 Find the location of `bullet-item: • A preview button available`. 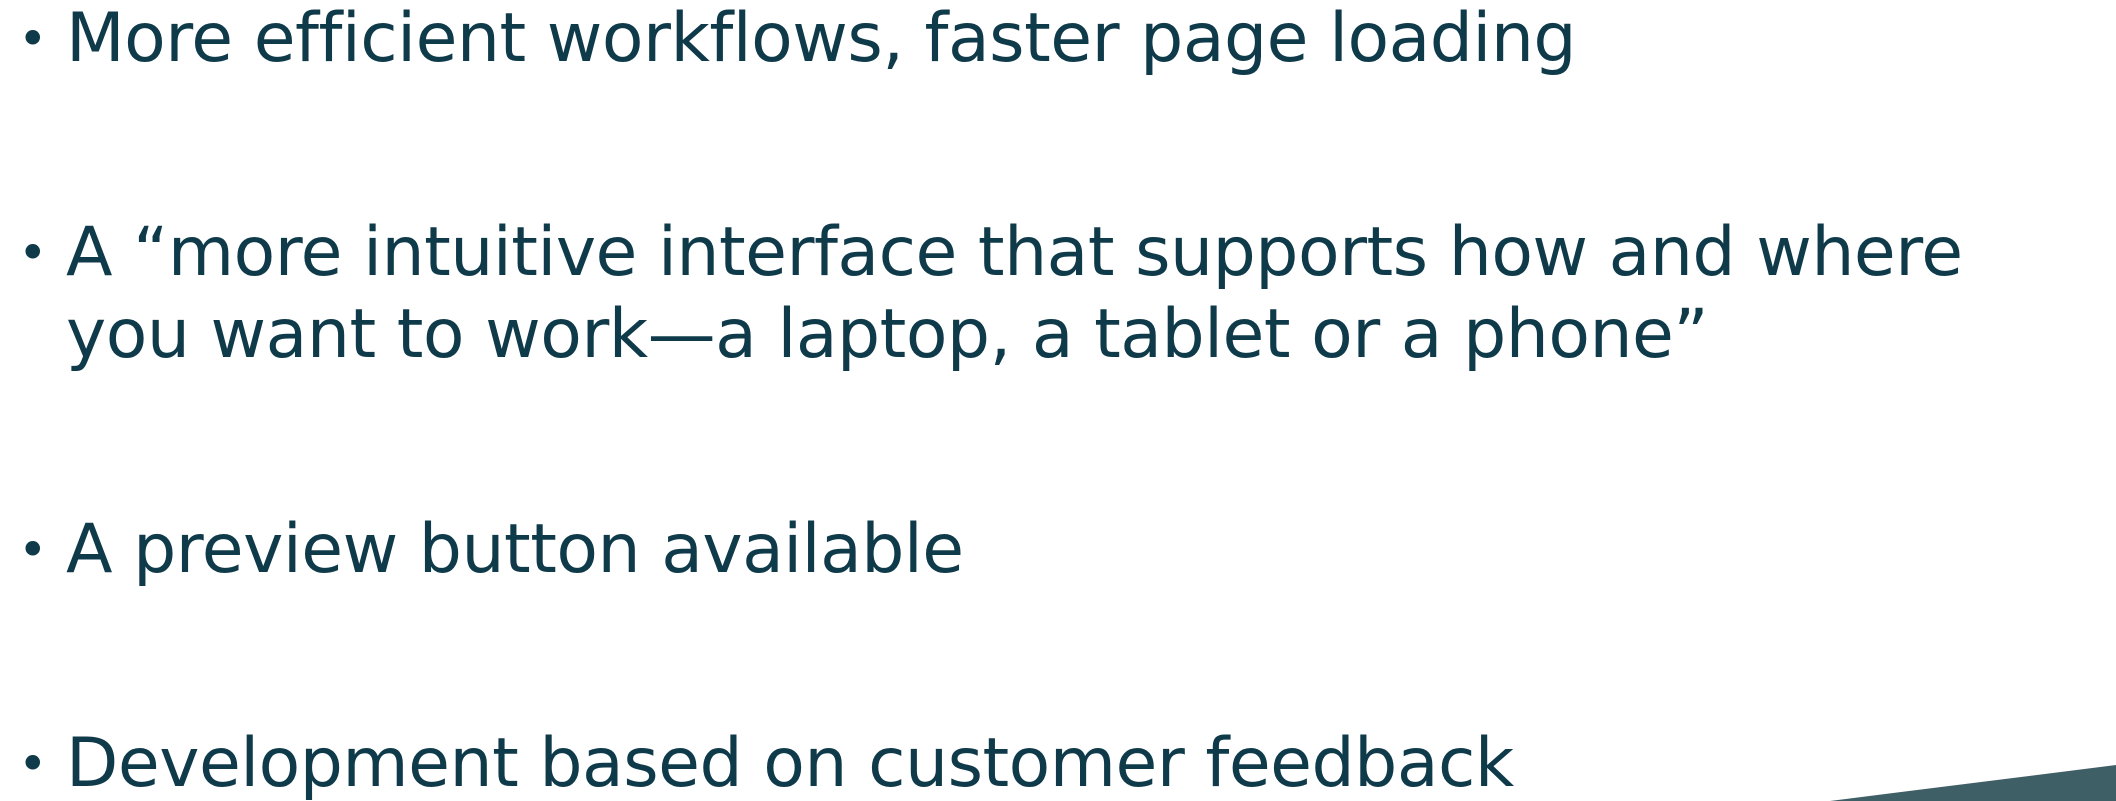

bullet-item: • A preview button available is located at coordinates (491, 550).